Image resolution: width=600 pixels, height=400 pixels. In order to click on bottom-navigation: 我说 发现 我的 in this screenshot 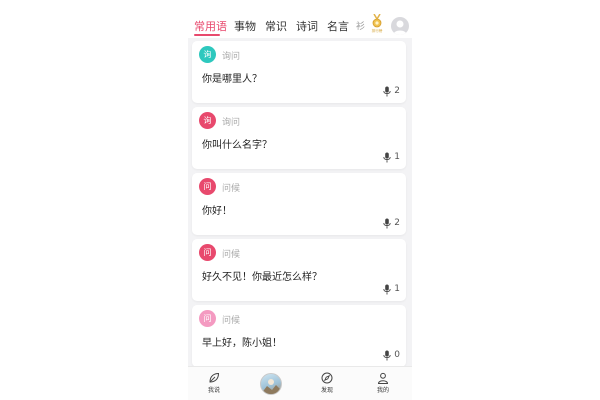, I will do `click(300, 383)`.